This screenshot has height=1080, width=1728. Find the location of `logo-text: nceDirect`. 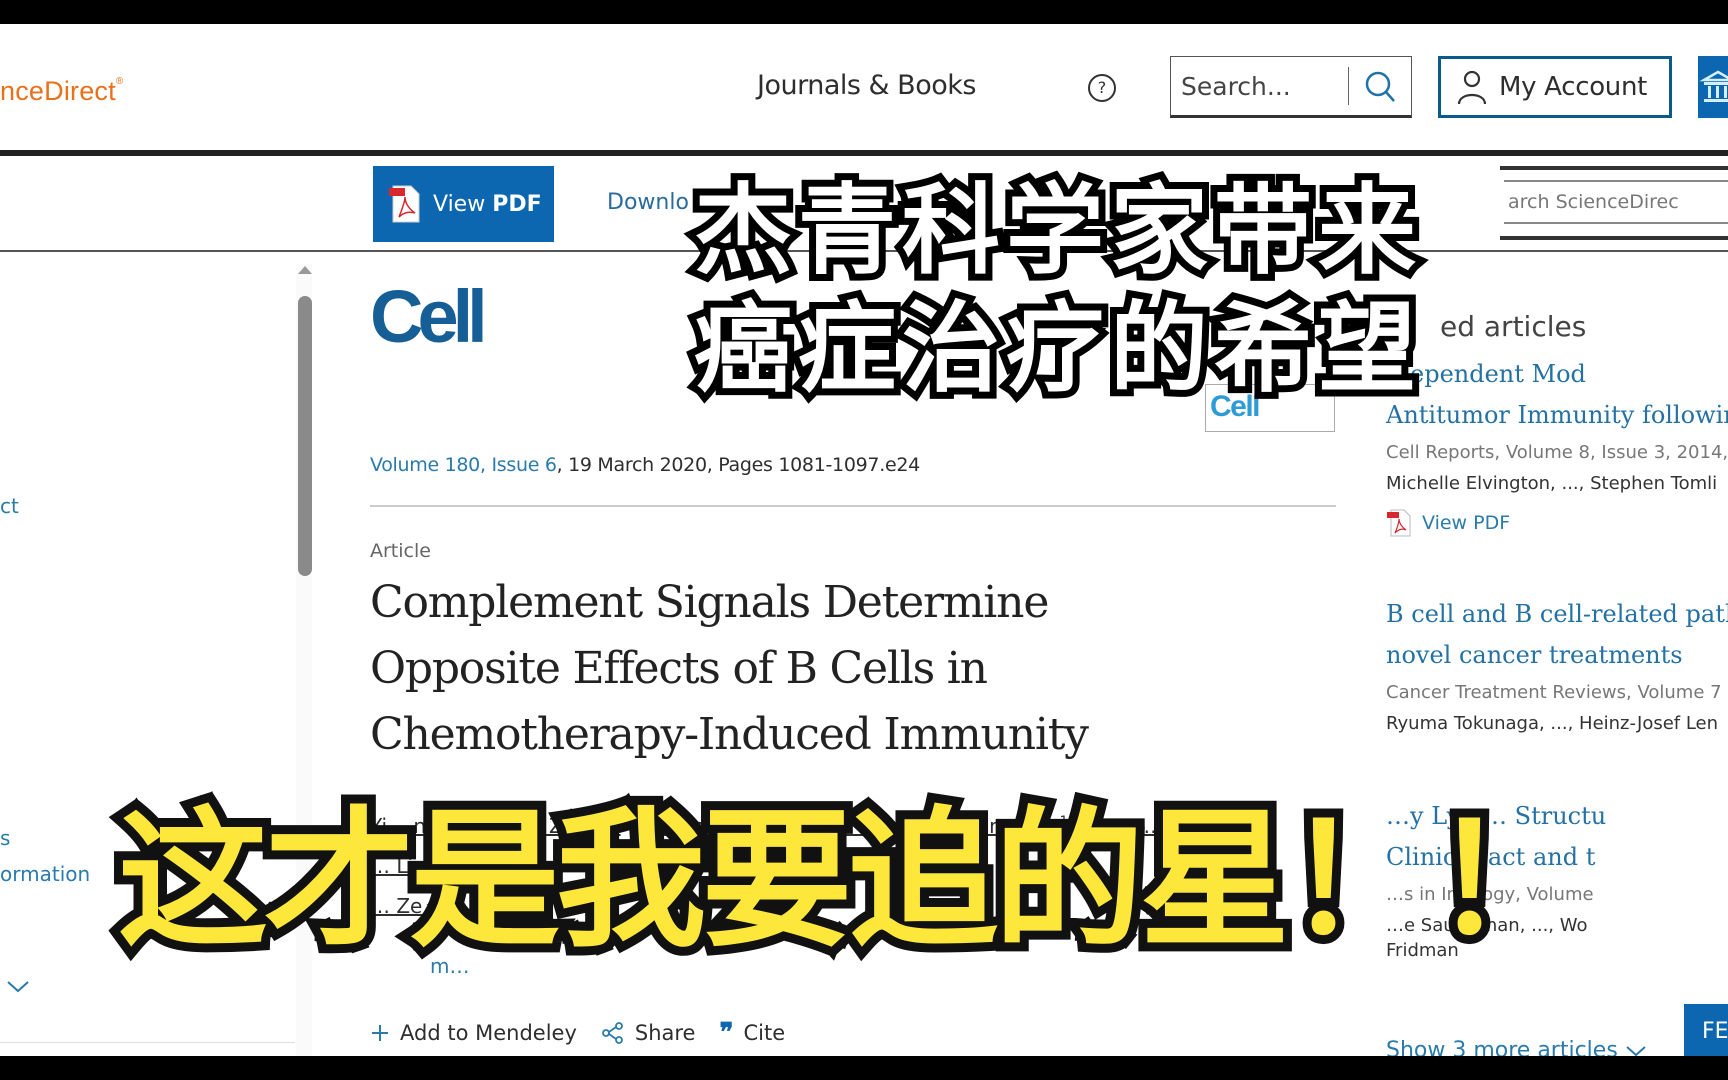

logo-text: nceDirect is located at coordinates (58, 91).